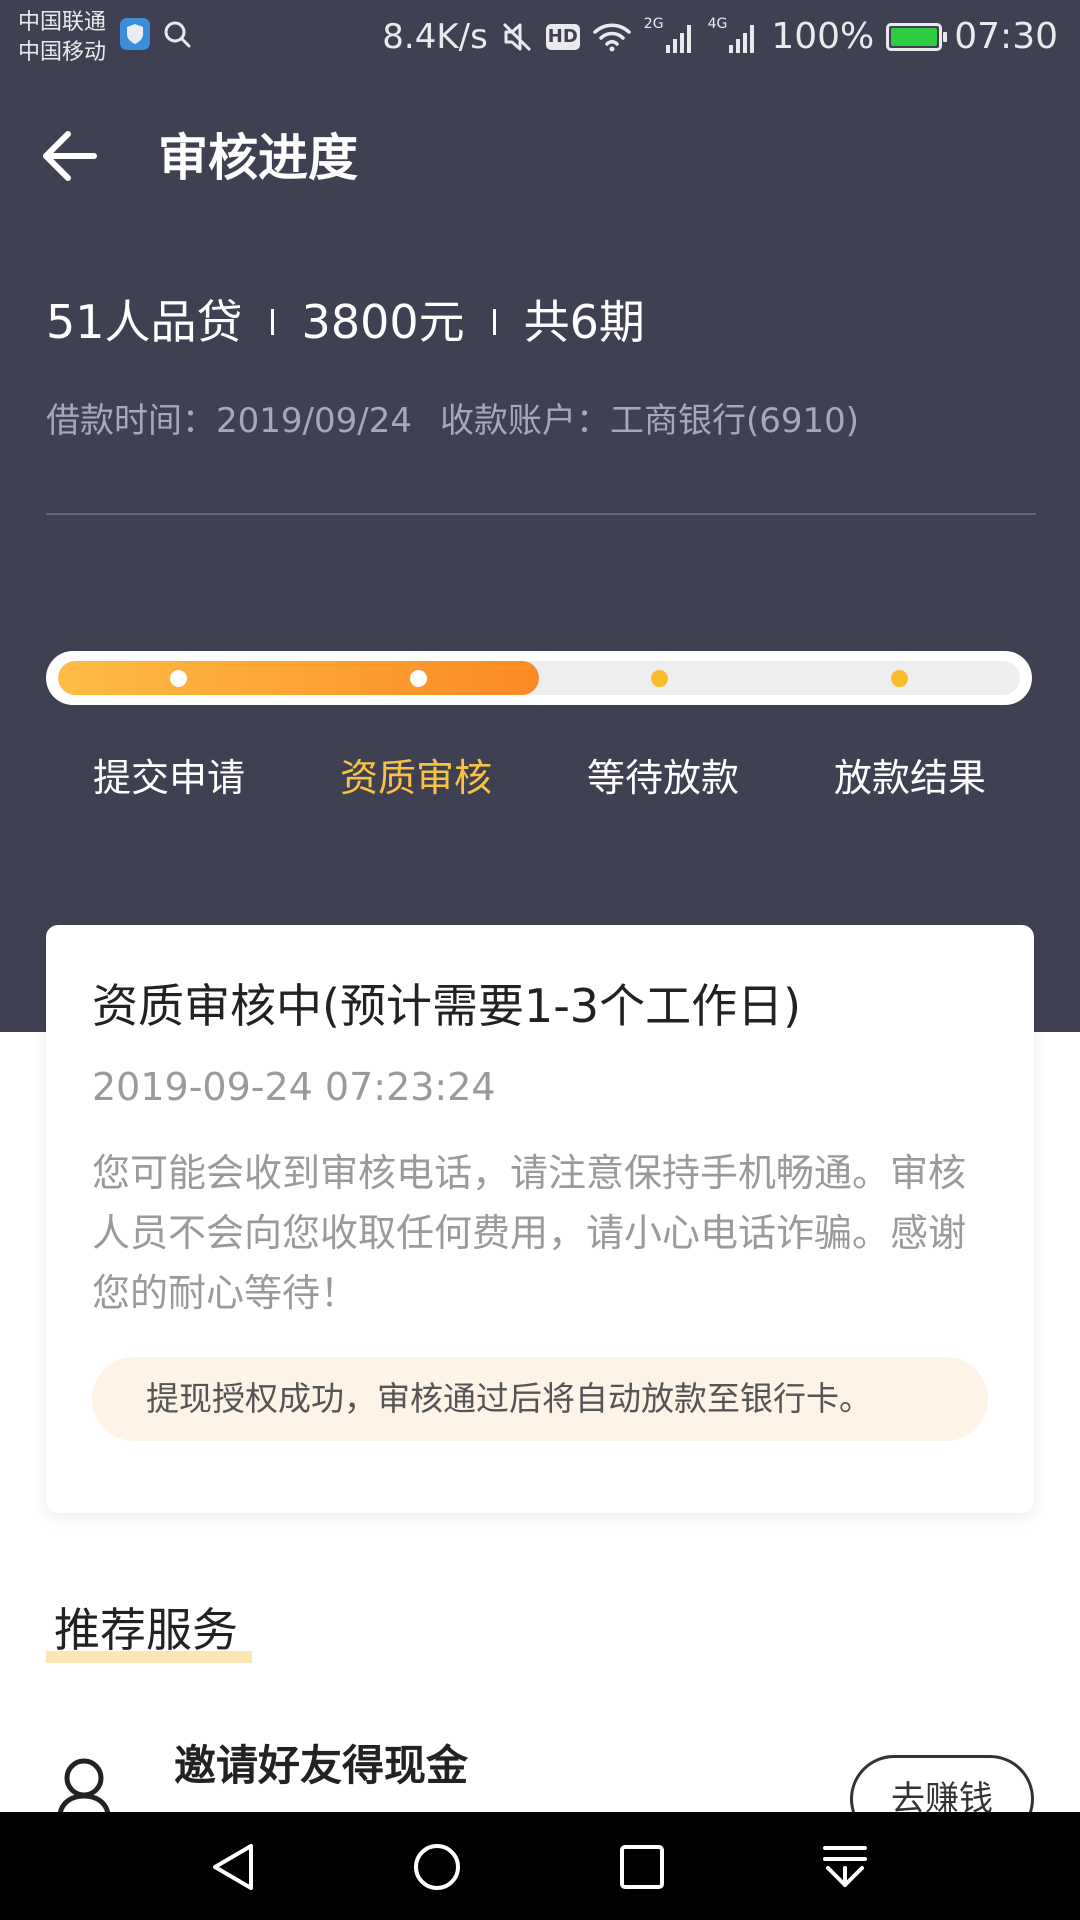 The width and height of the screenshot is (1080, 1920). I want to click on loan-product: 51人品贷, so click(144, 322).